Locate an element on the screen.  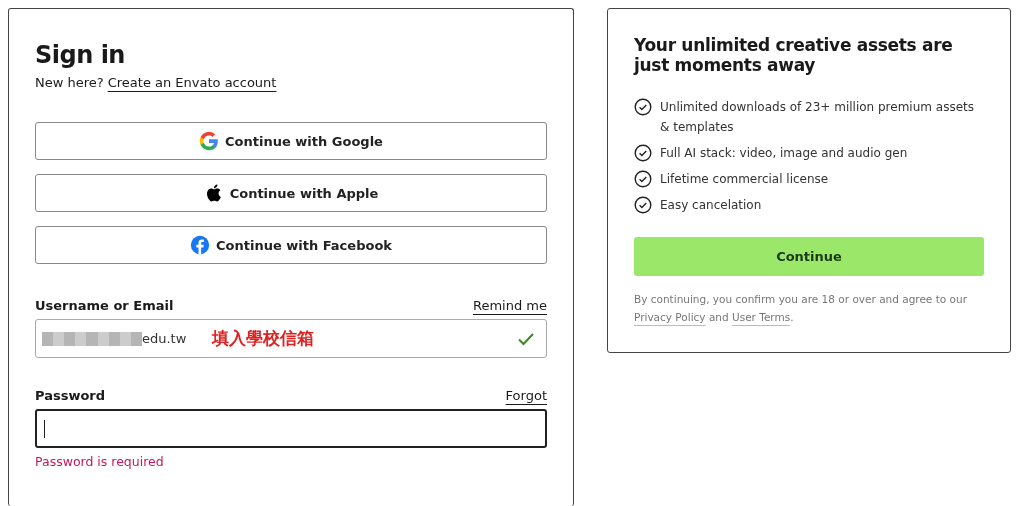
policy-link: Privacy Policy is located at coordinates (670, 317).